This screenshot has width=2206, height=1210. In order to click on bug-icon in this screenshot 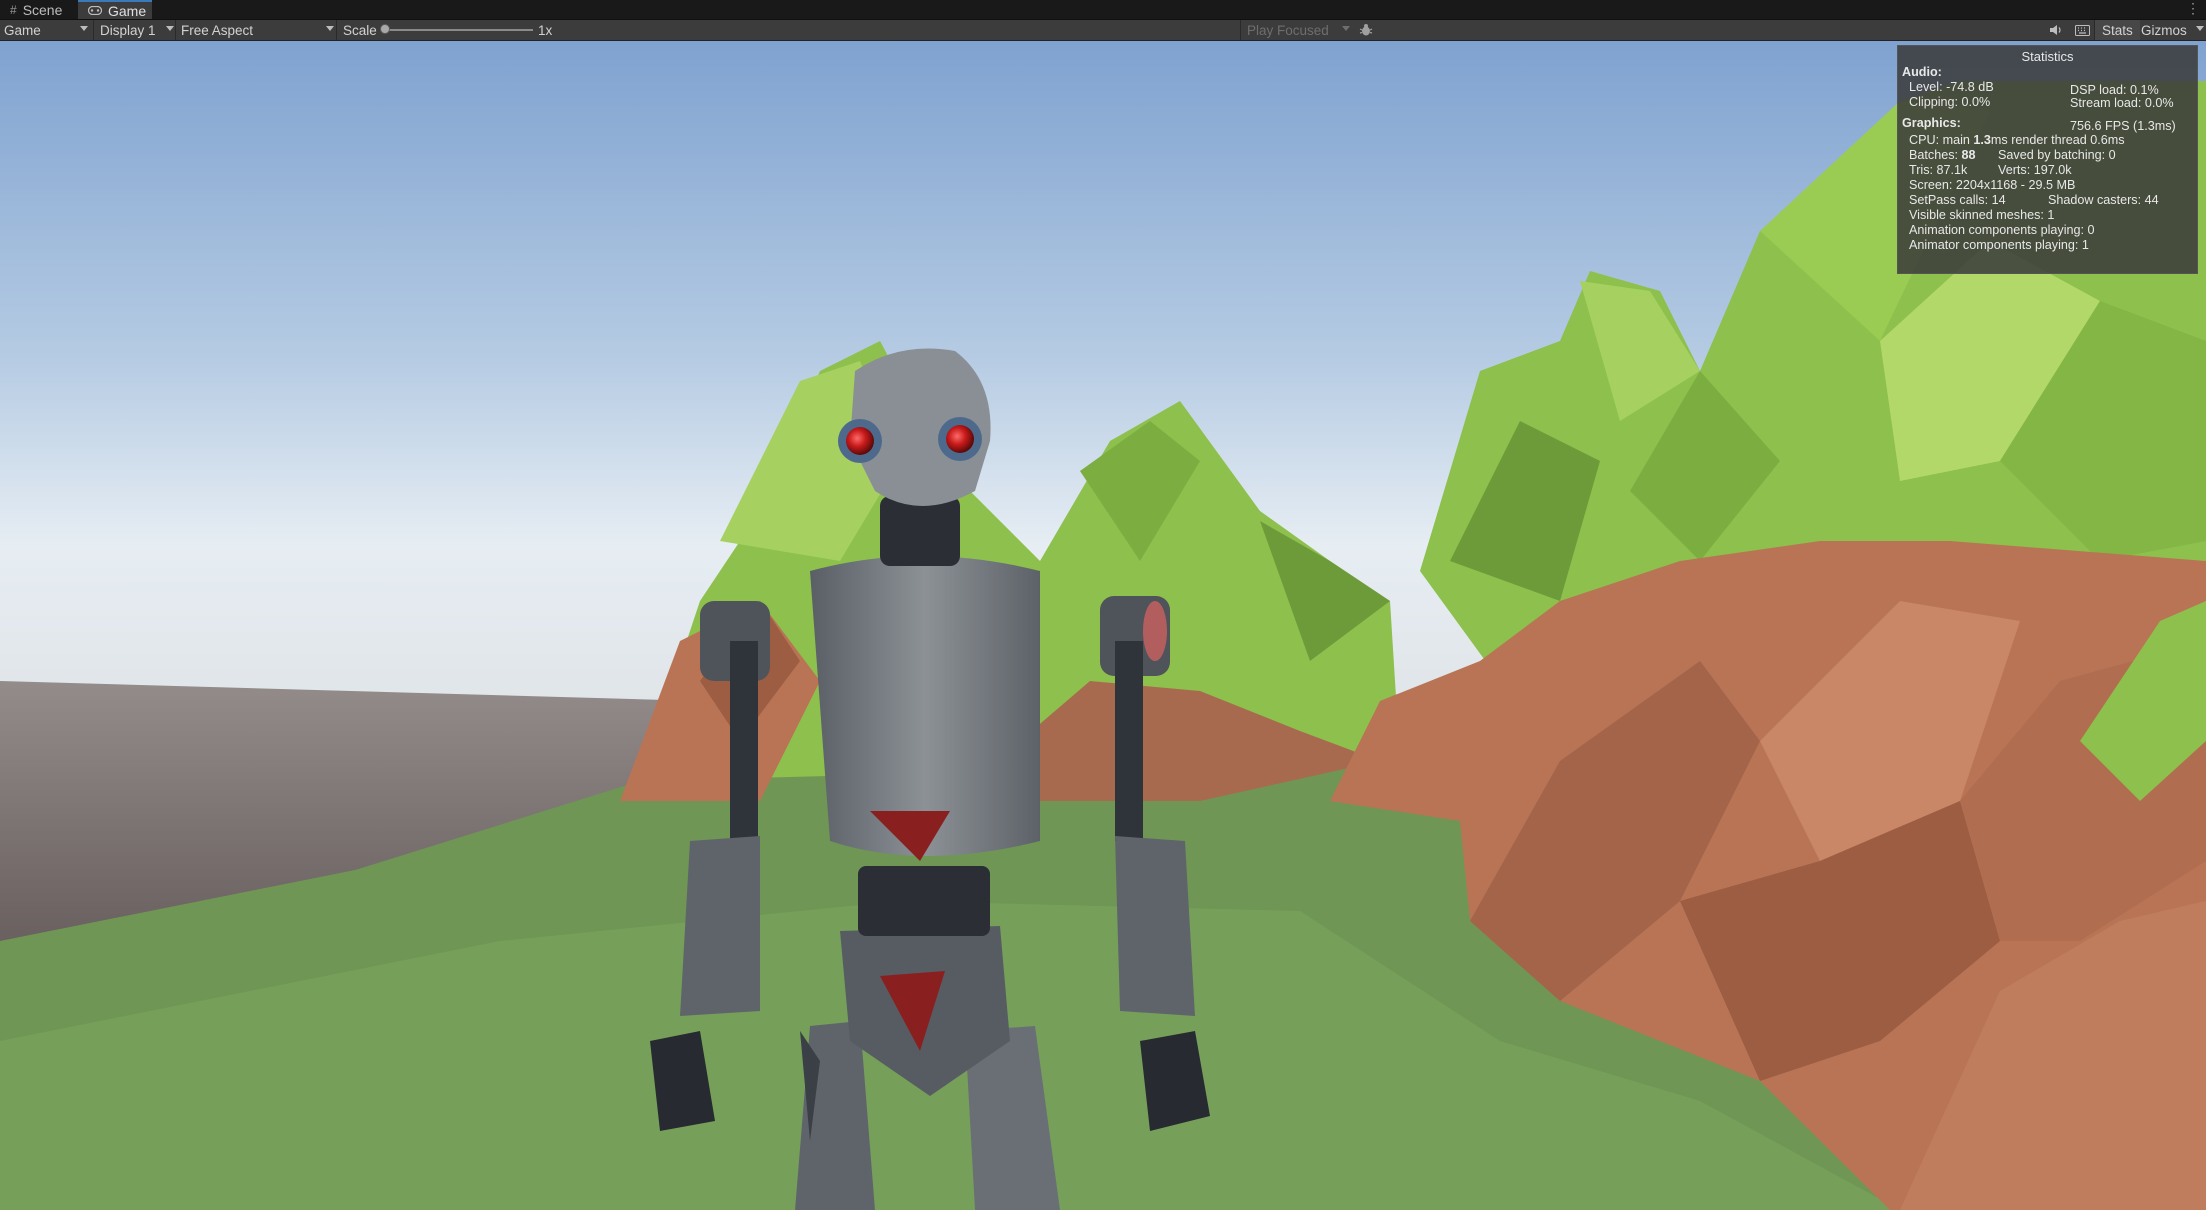, I will do `click(1366, 30)`.